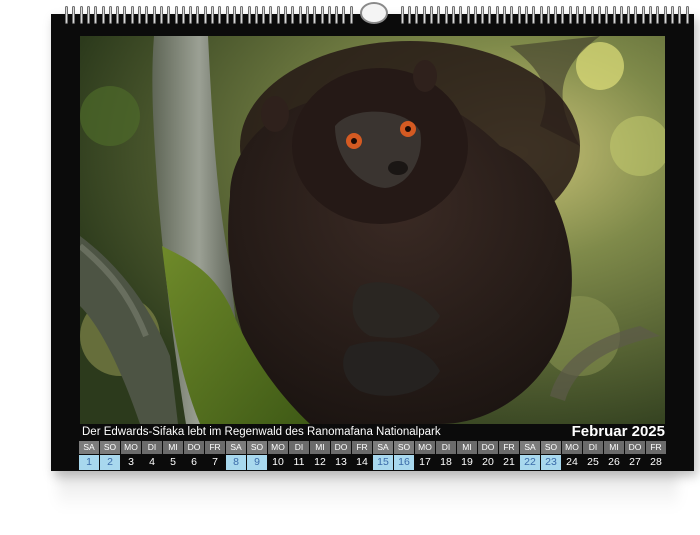 The image size is (700, 535). I want to click on day-number: 28, so click(656, 462).